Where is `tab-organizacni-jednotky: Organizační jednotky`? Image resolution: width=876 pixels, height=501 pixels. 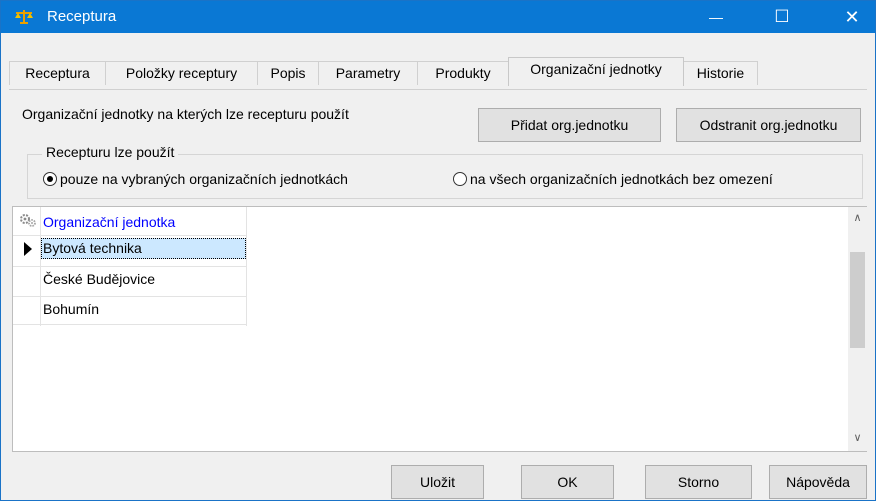 tab-organizacni-jednotky: Organizační jednotky is located at coordinates (596, 71).